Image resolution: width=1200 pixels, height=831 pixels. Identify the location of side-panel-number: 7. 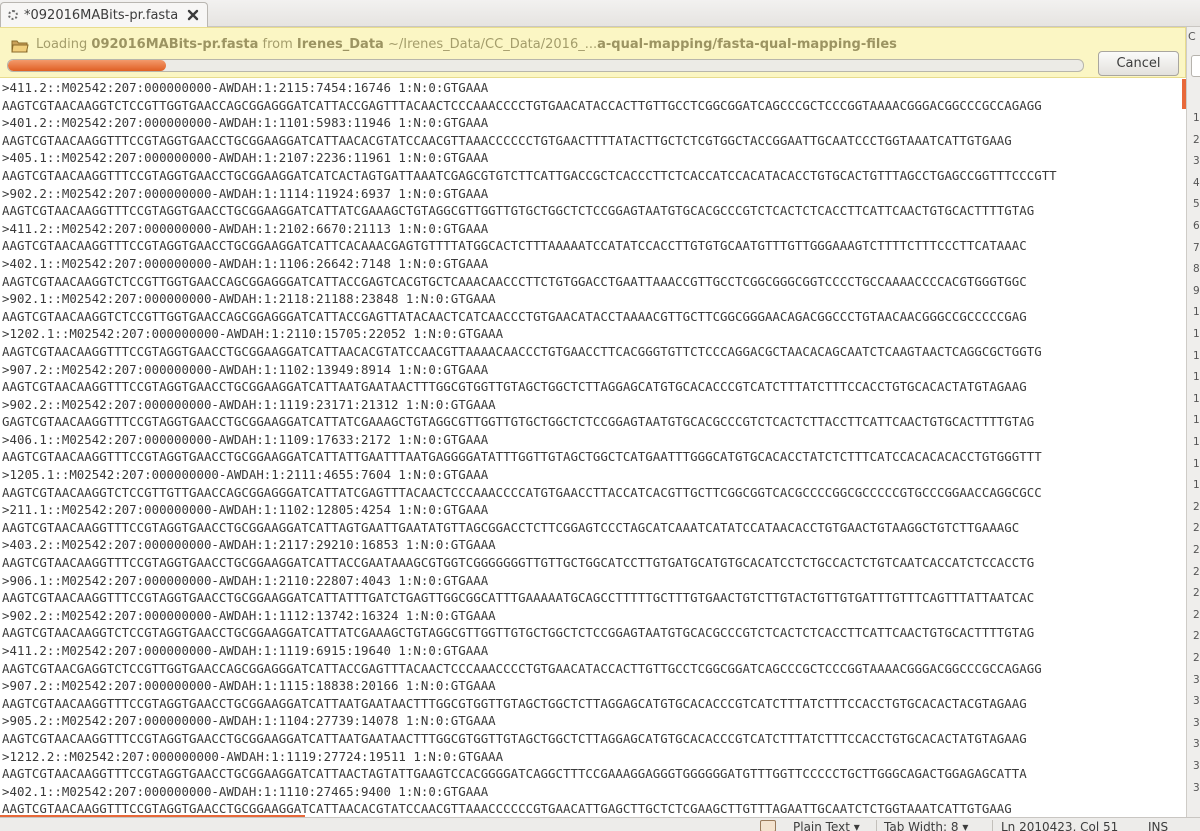
(1196, 247).